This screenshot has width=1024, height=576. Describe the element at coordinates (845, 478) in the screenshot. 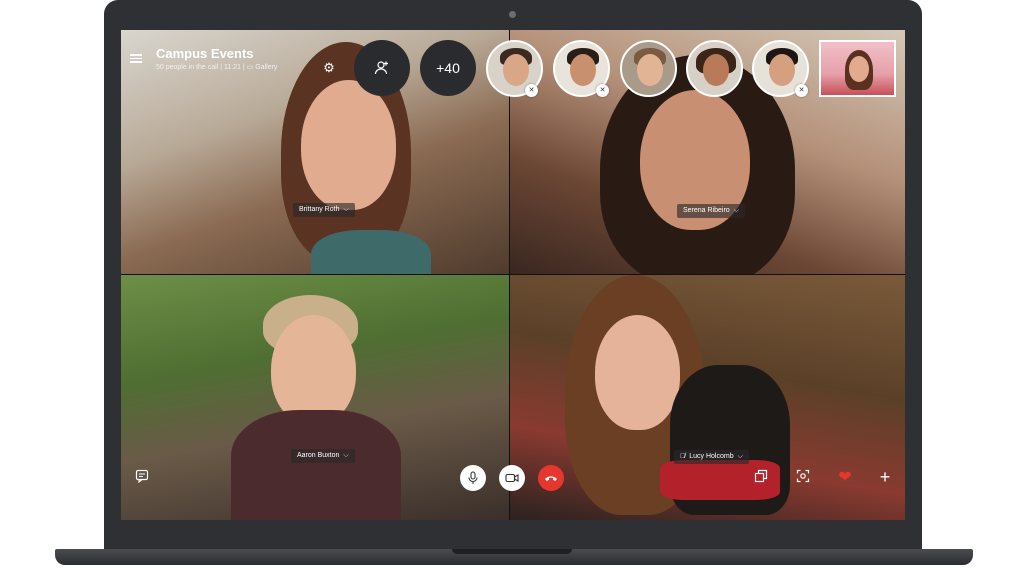

I see `heart-icon: ❤` at that location.